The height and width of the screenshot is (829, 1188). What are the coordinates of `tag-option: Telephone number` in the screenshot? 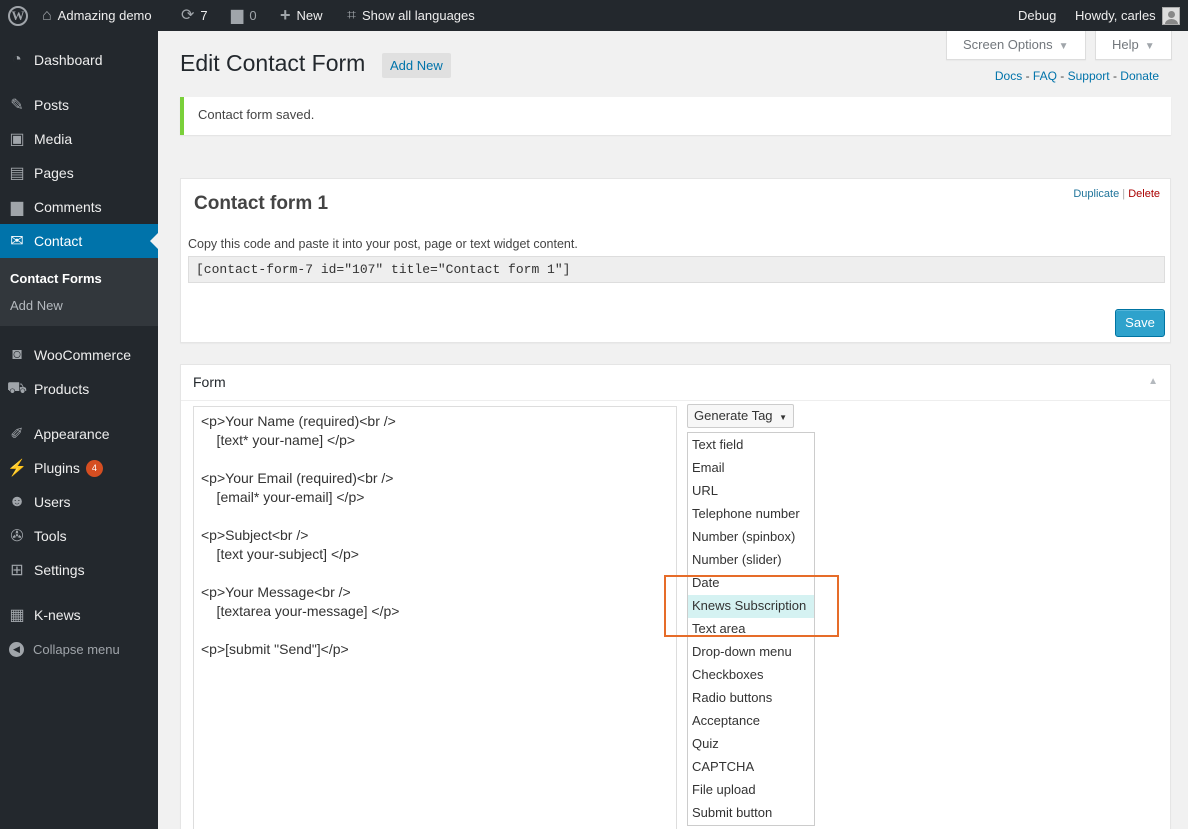 It's located at (751, 514).